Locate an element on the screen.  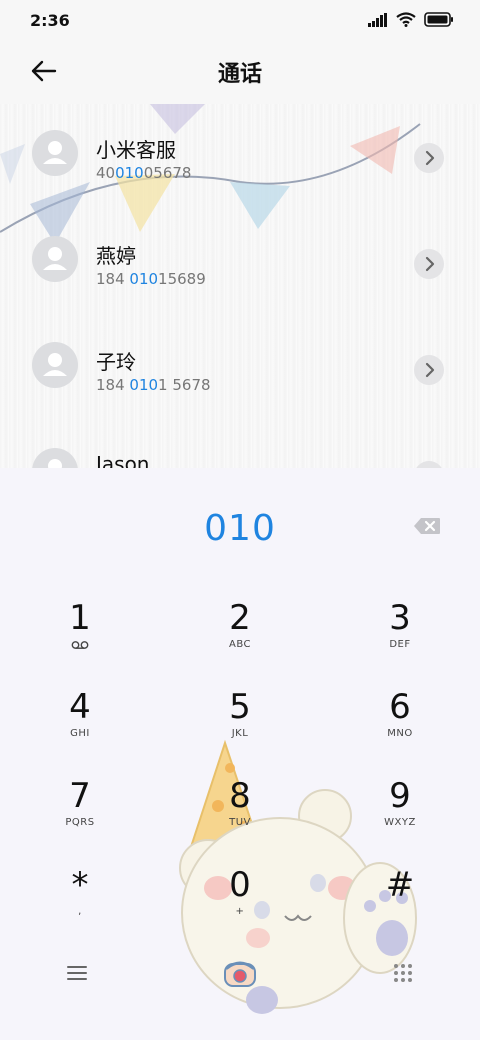
key-4: 4 GHI is located at coordinates (80, 727).